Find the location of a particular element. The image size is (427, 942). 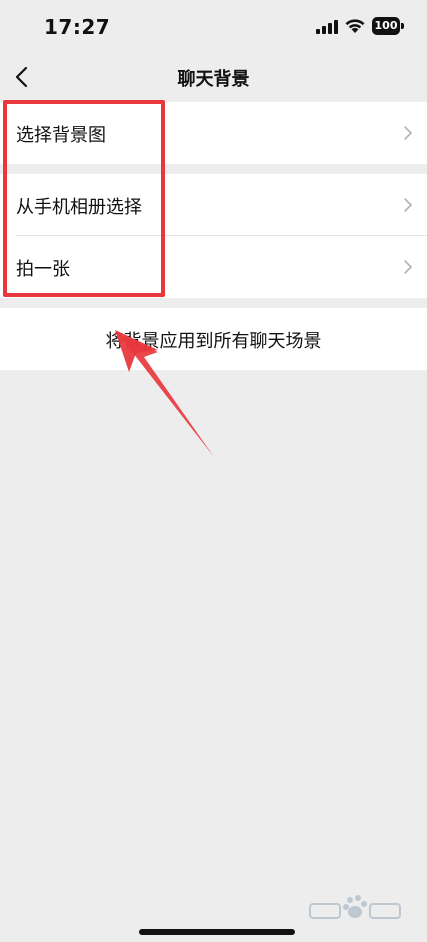

nav-bar: 聊天背景 is located at coordinates (213, 77).